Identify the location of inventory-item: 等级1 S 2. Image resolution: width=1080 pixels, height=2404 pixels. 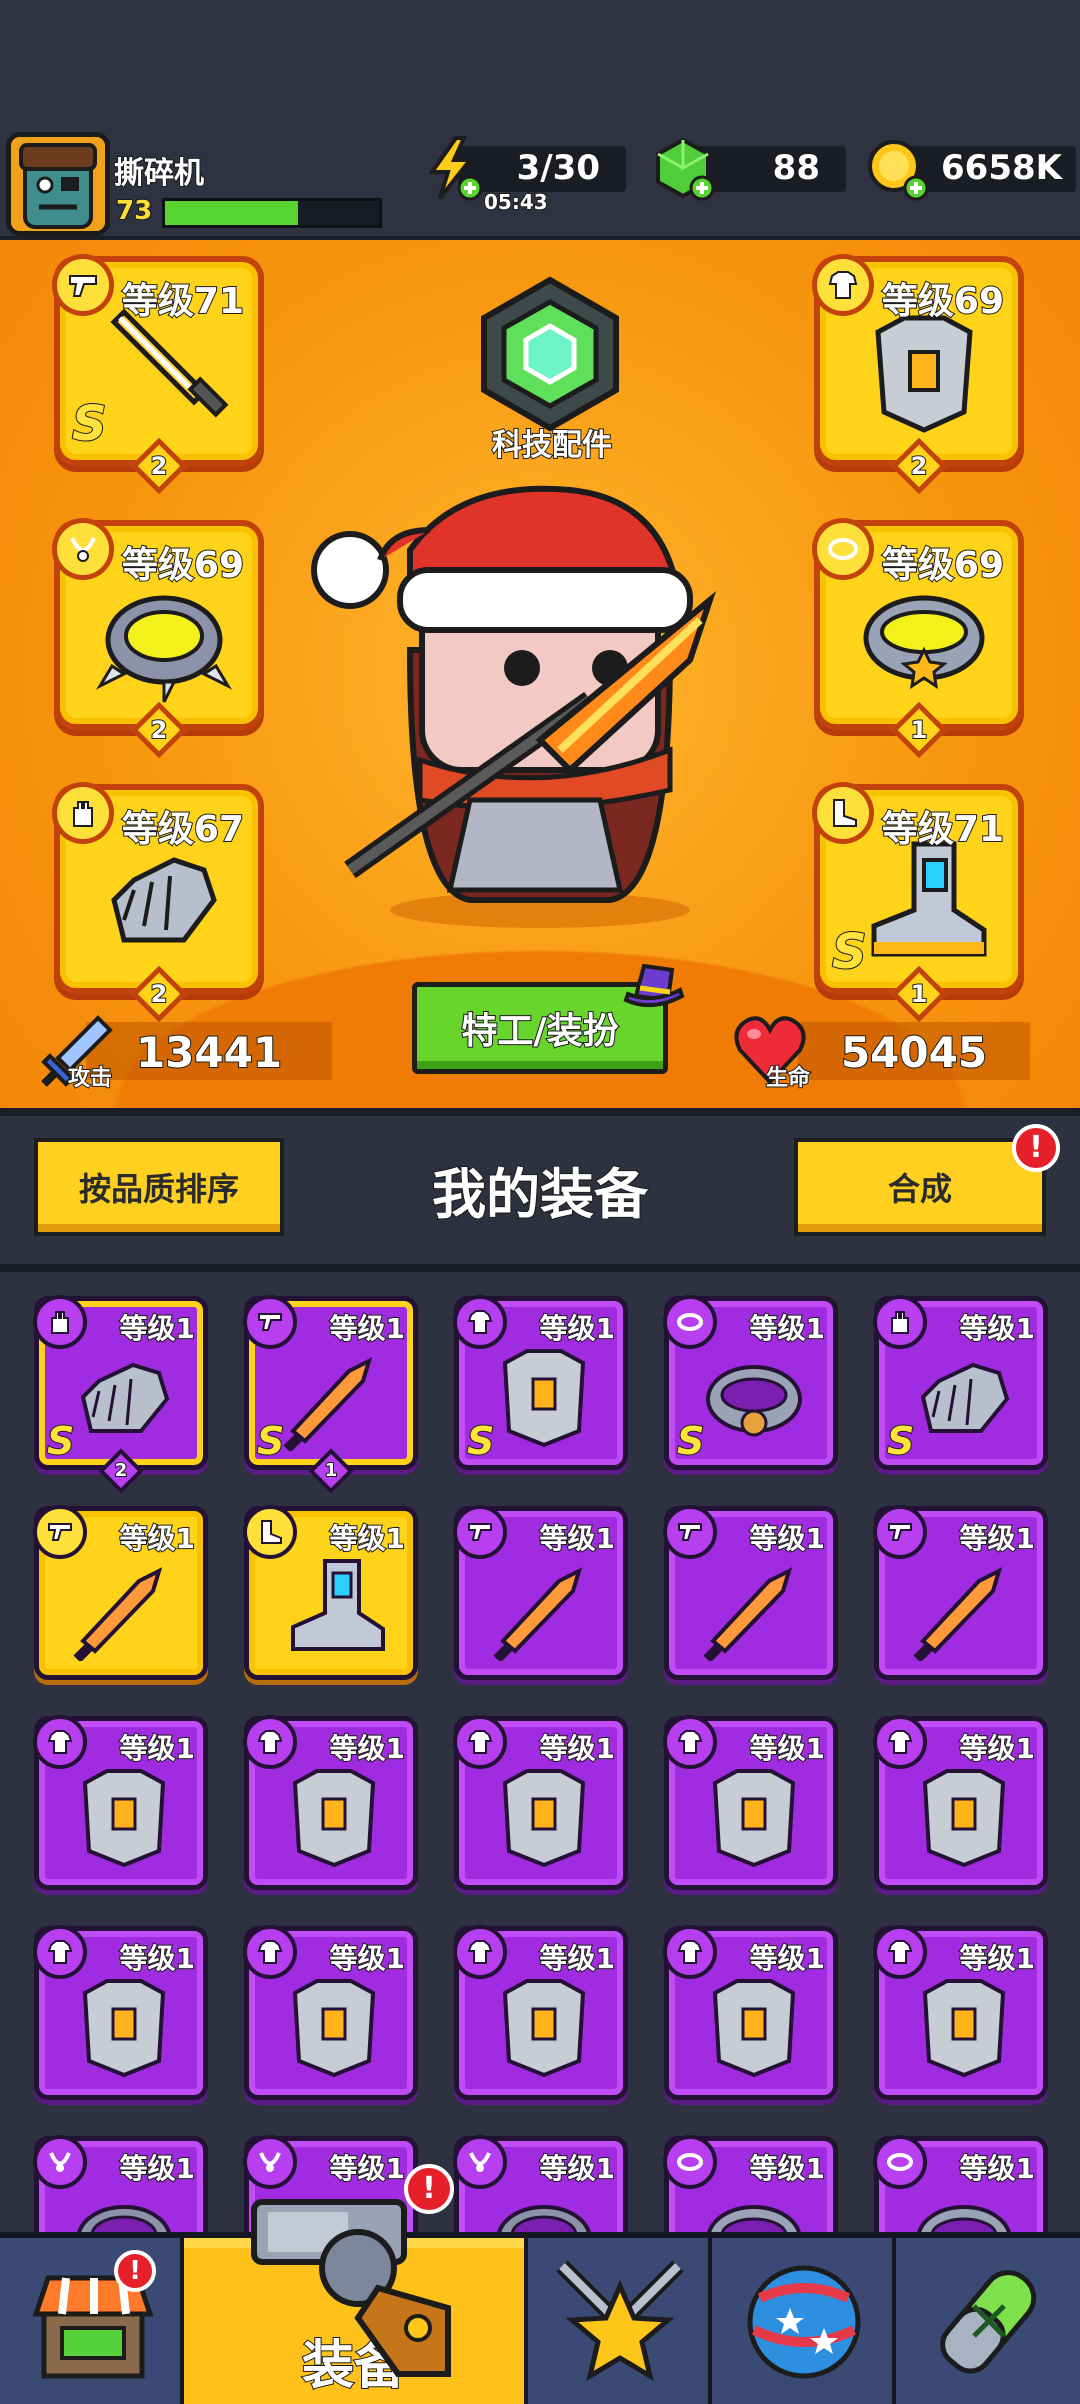
(120, 1394).